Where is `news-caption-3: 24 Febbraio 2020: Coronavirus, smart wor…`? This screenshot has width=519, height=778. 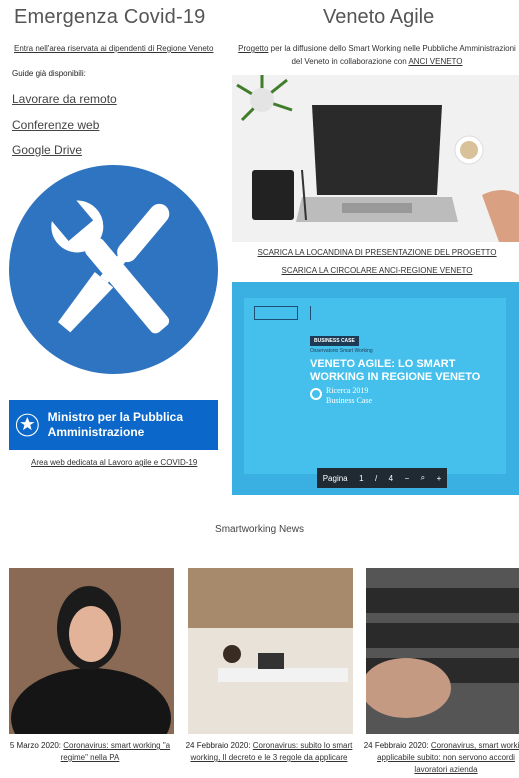
news-caption-3: 24 Febbraio 2020: Coronavirus, smart wor… is located at coordinates (440, 758).